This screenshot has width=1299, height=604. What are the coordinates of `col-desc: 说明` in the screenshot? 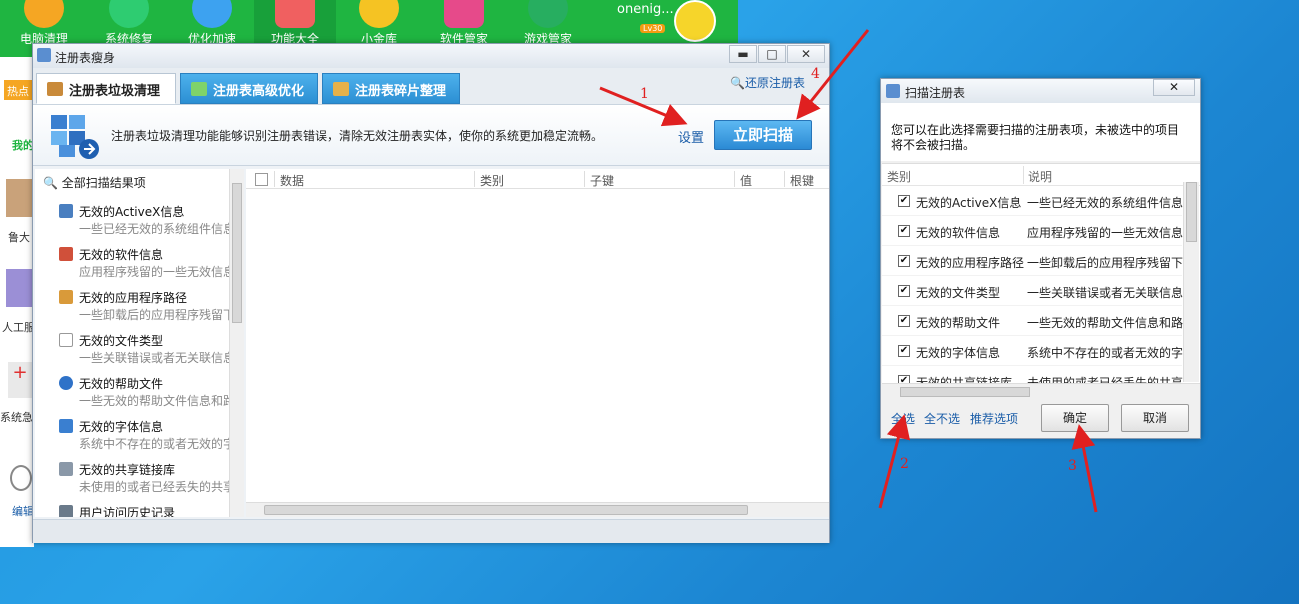 It's located at (1040, 176).